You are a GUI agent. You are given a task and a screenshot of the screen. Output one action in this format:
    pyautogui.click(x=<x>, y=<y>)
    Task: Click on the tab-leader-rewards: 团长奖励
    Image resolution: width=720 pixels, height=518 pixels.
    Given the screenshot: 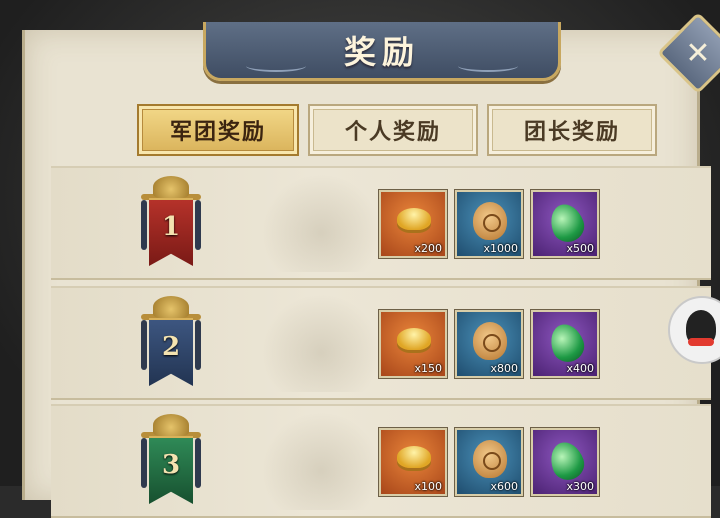 What is the action you would take?
    pyautogui.click(x=572, y=130)
    